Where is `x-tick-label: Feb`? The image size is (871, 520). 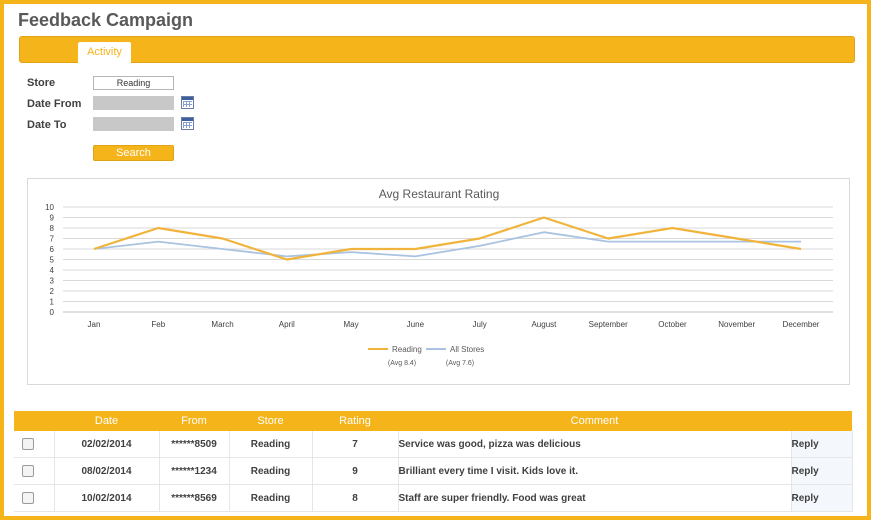 x-tick-label: Feb is located at coordinates (158, 324).